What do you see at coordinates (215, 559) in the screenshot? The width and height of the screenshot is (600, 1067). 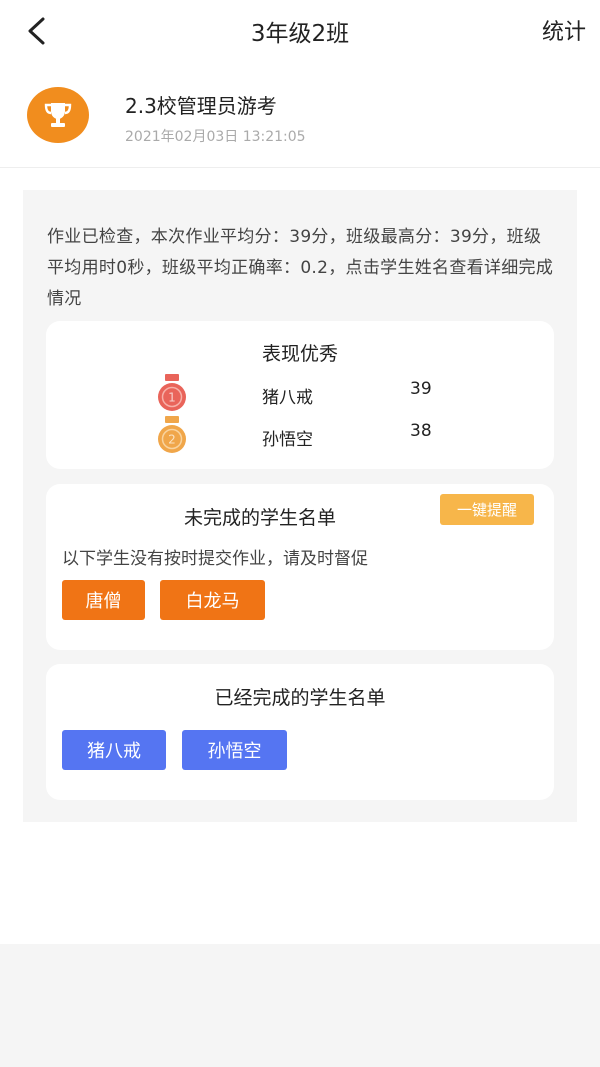 I see `incomplete-hint: 以下学生没有按时提交作业，请及时督促` at bounding box center [215, 559].